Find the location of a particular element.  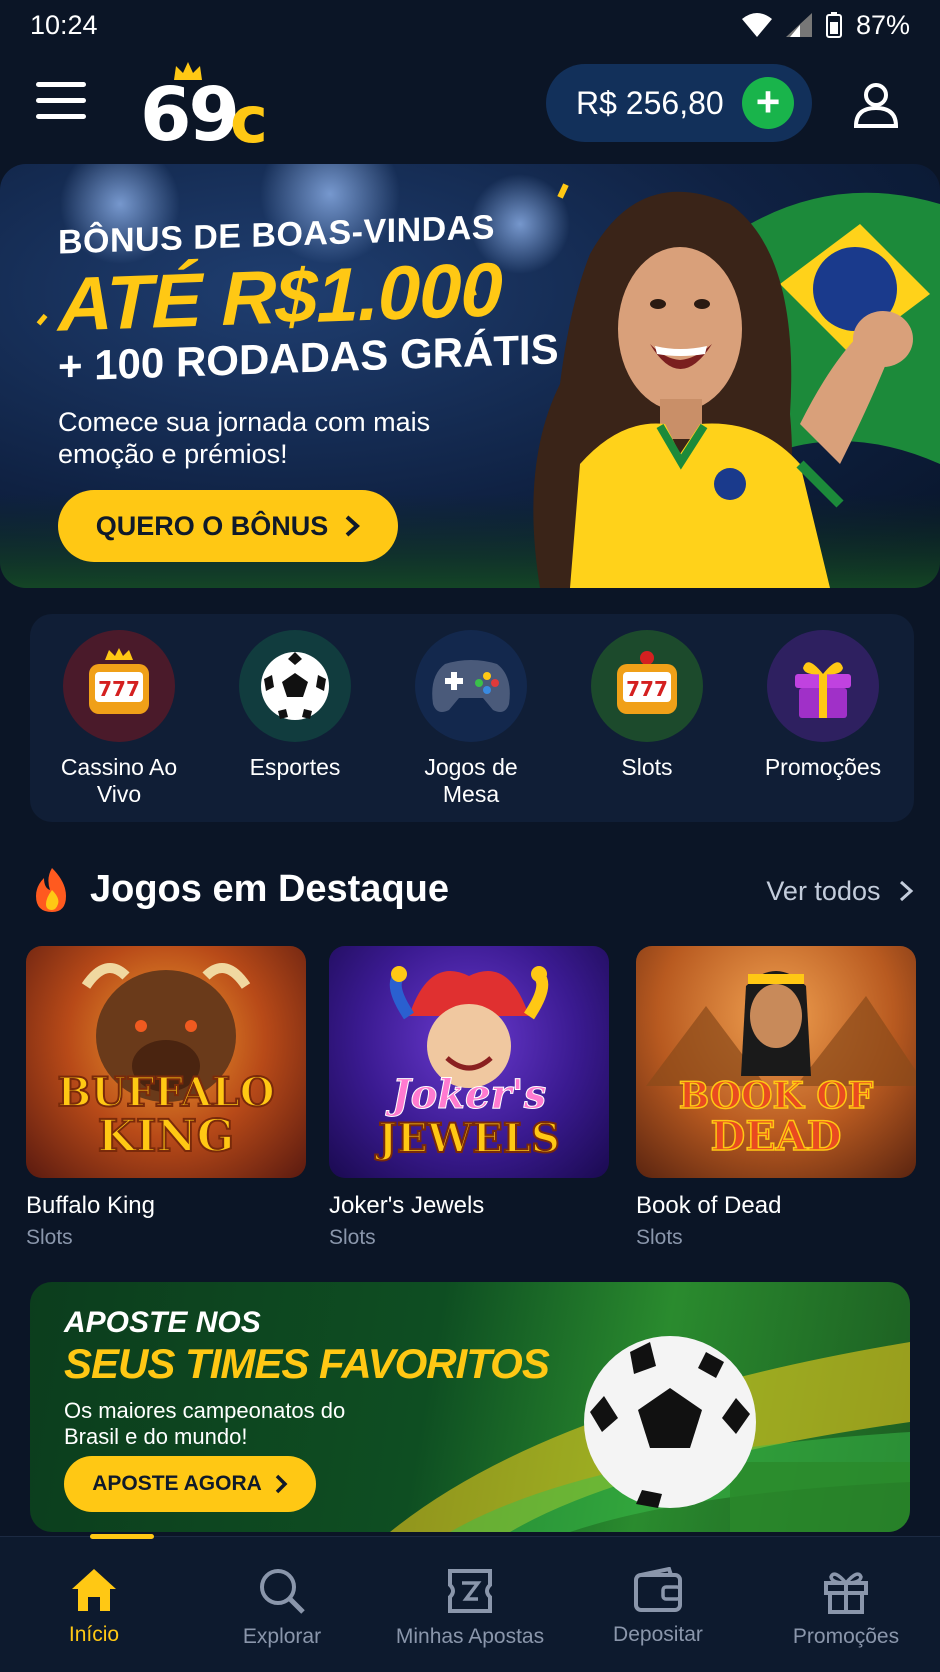

see-all-label: Ver todos is located at coordinates (823, 891).